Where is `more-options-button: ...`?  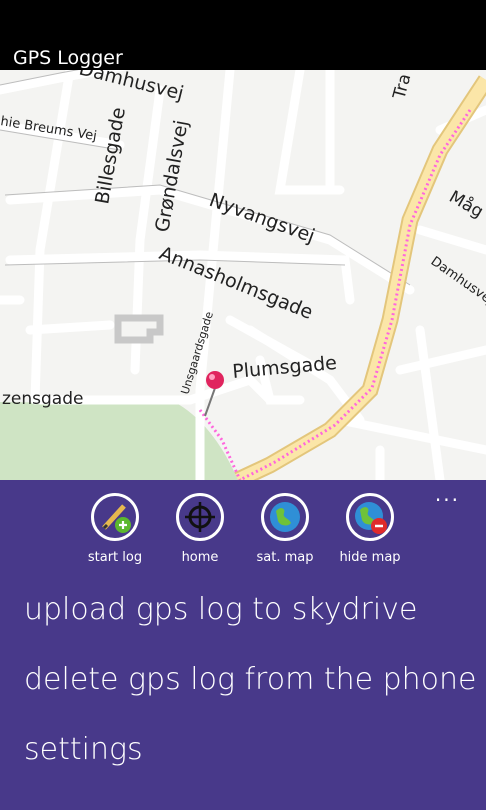 more-options-button: ... is located at coordinates (447, 494).